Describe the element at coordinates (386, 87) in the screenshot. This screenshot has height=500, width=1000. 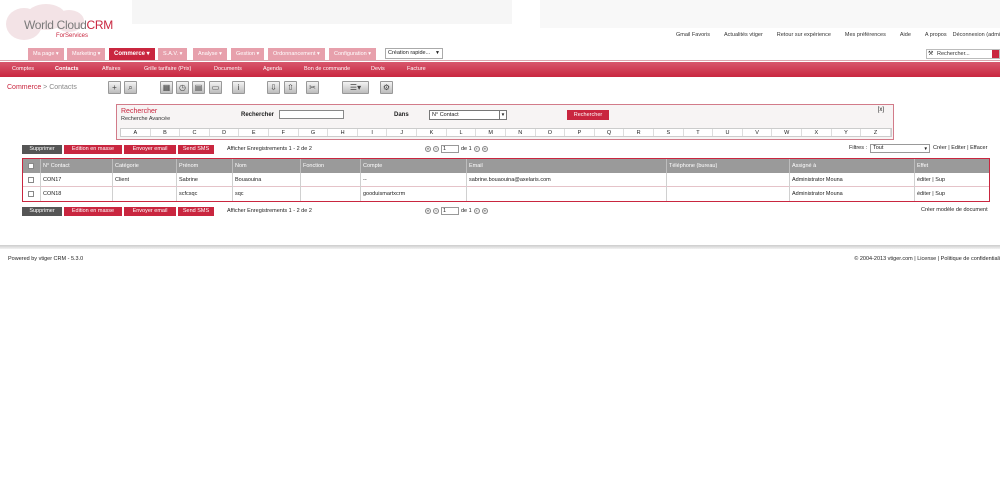
I see `settings-icon: ⚙` at that location.